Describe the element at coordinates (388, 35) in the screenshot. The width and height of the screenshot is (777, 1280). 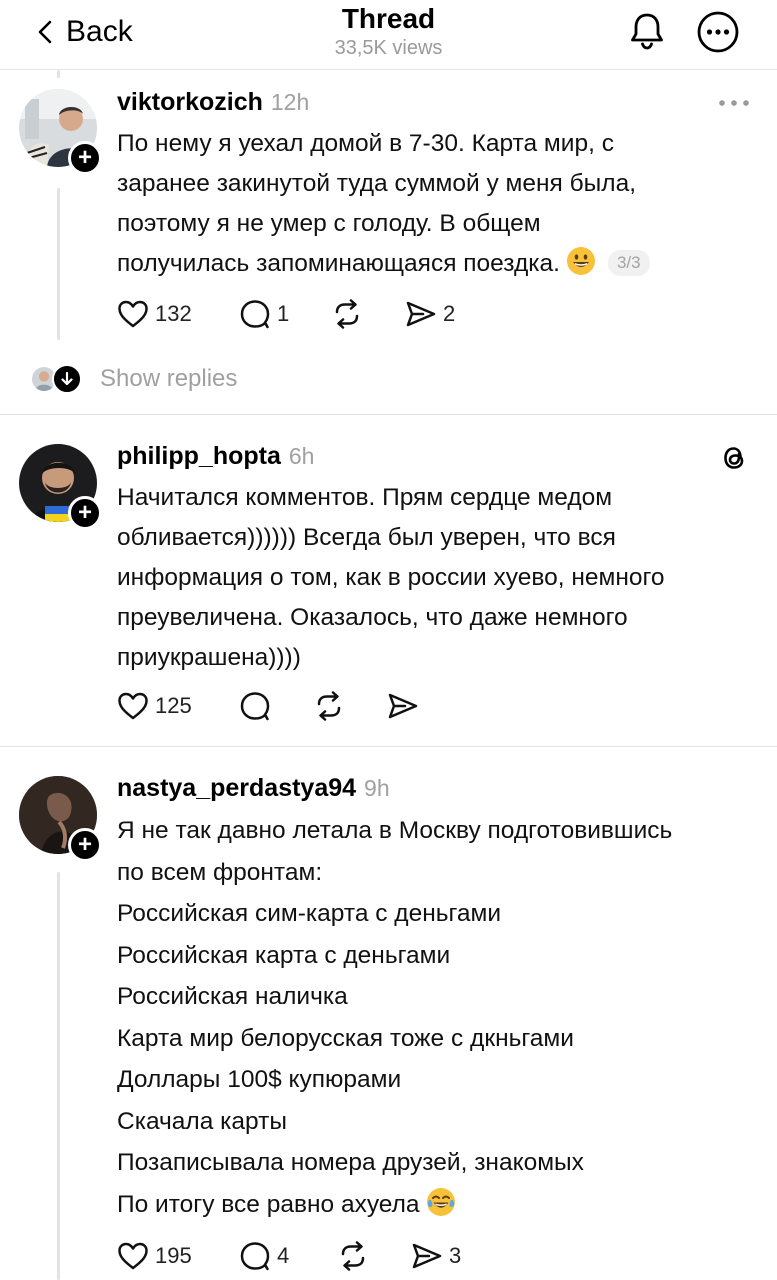
I see `top-bar: Thread 33,5K views Back` at that location.